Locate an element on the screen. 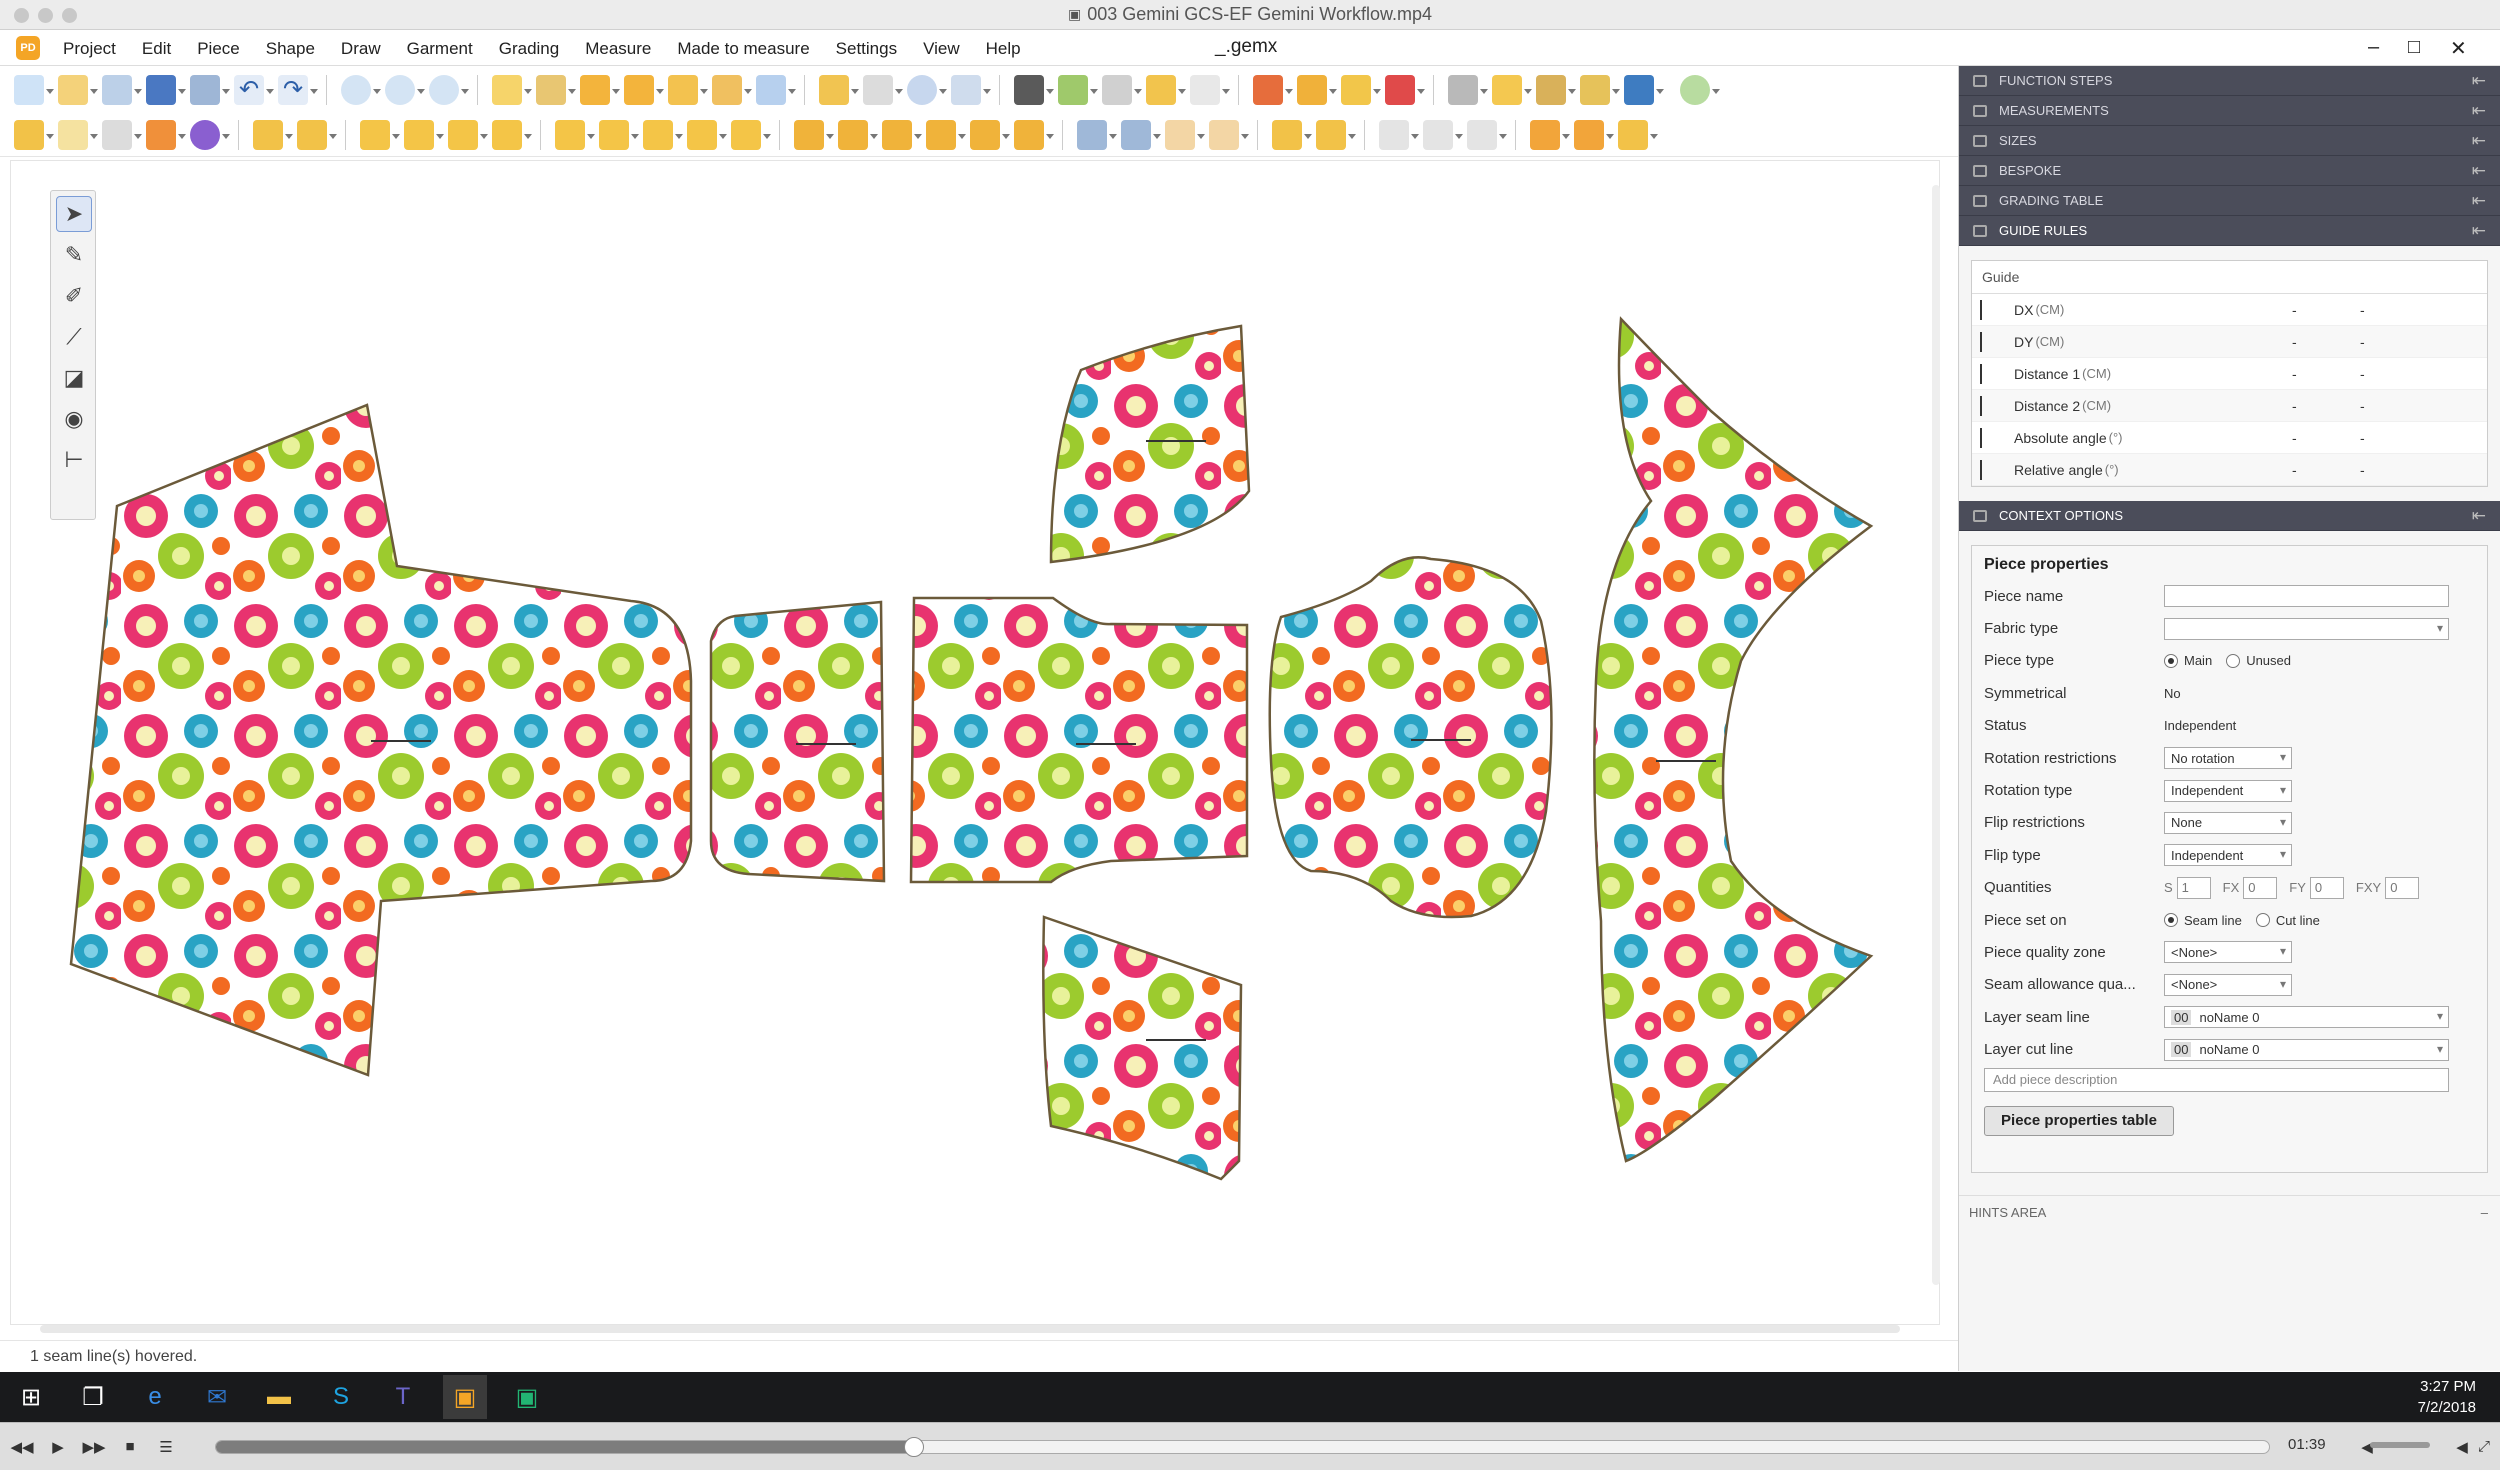 The height and width of the screenshot is (1470, 2500). undo-icon: ↶ is located at coordinates (254, 90).